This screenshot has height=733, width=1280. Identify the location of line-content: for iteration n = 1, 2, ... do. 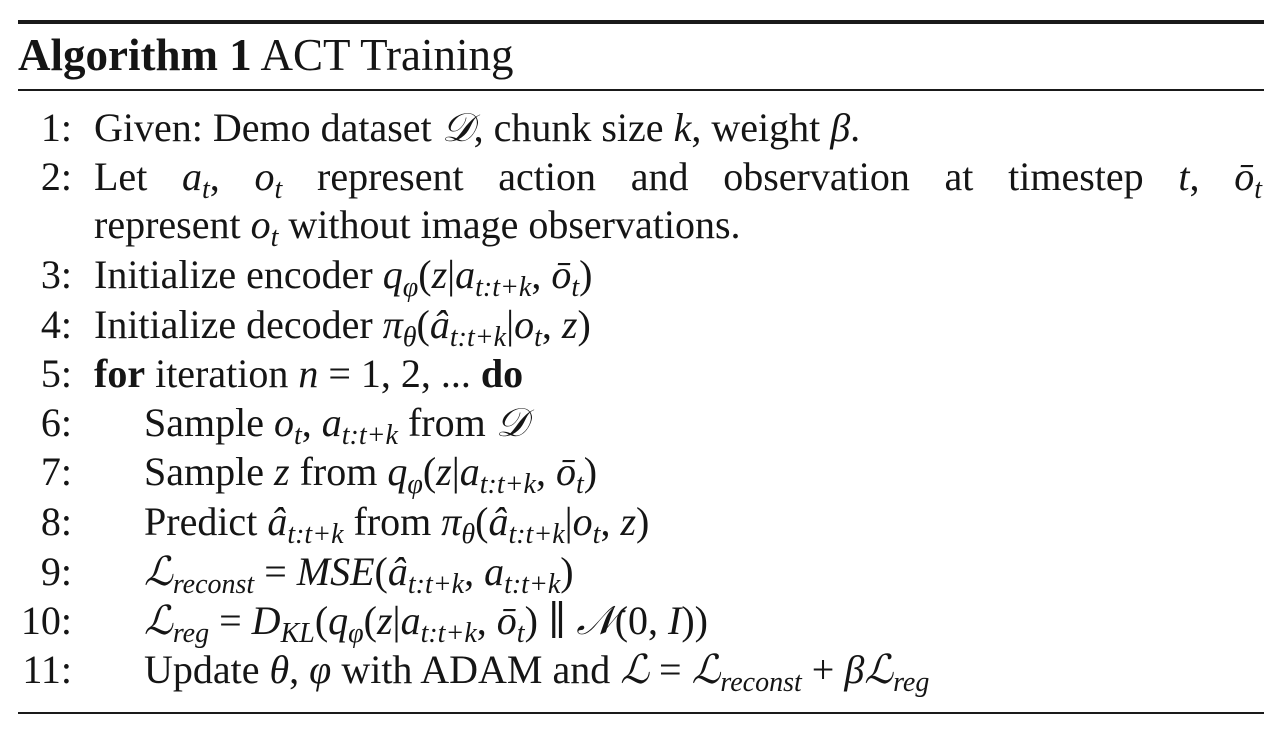
(309, 373).